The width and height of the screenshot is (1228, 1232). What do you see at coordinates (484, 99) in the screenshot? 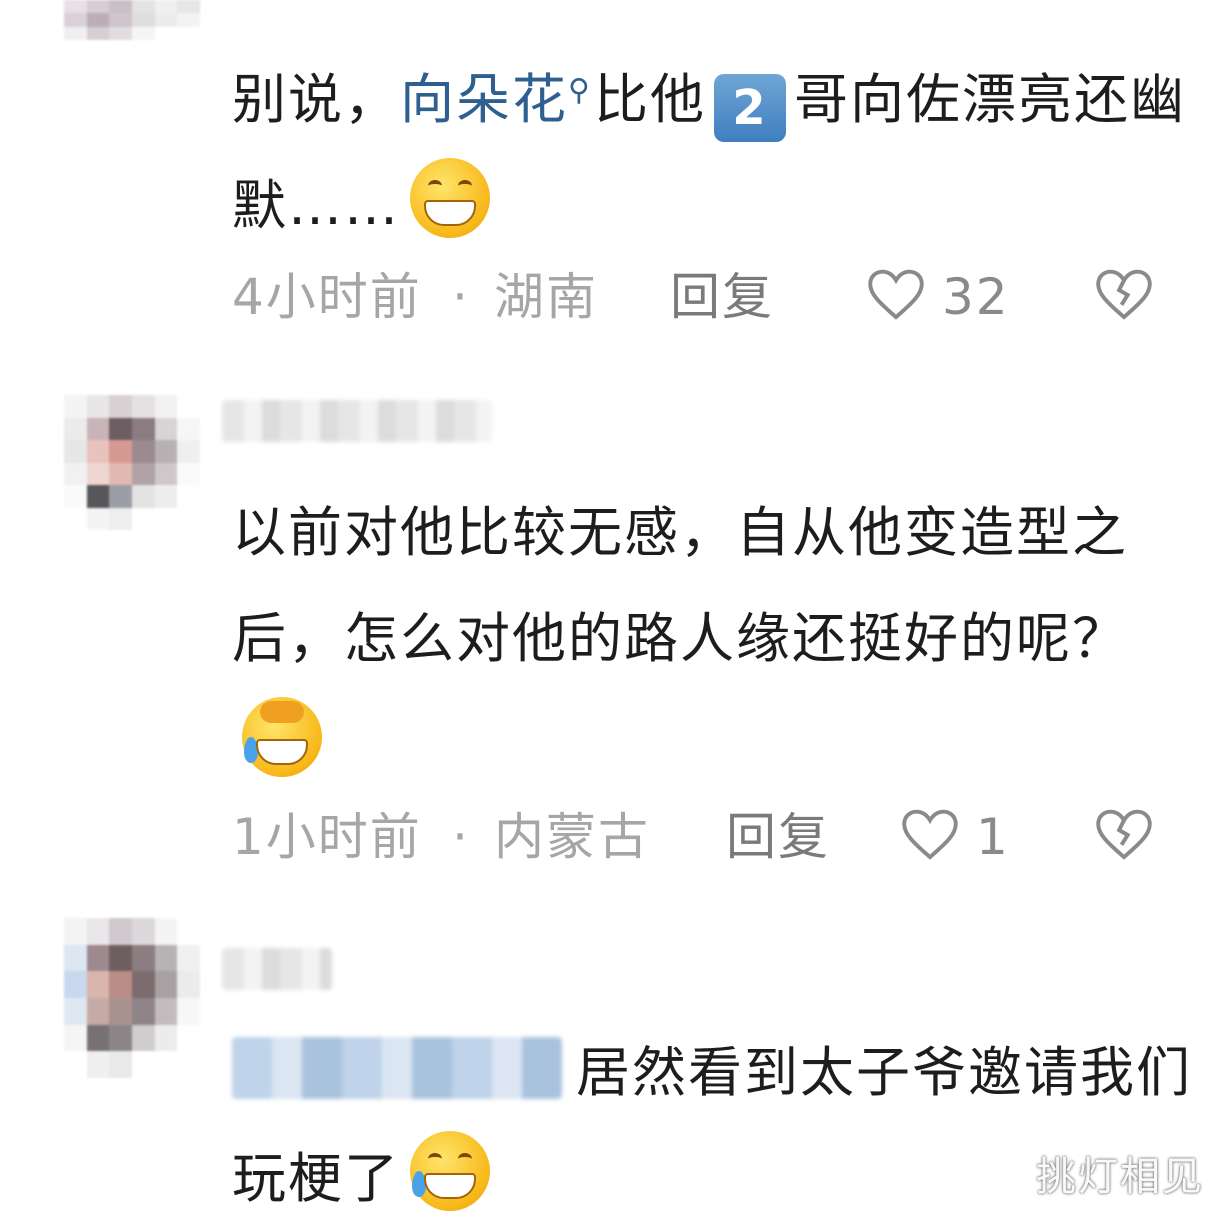
I see `mention-link: 向朵花` at bounding box center [484, 99].